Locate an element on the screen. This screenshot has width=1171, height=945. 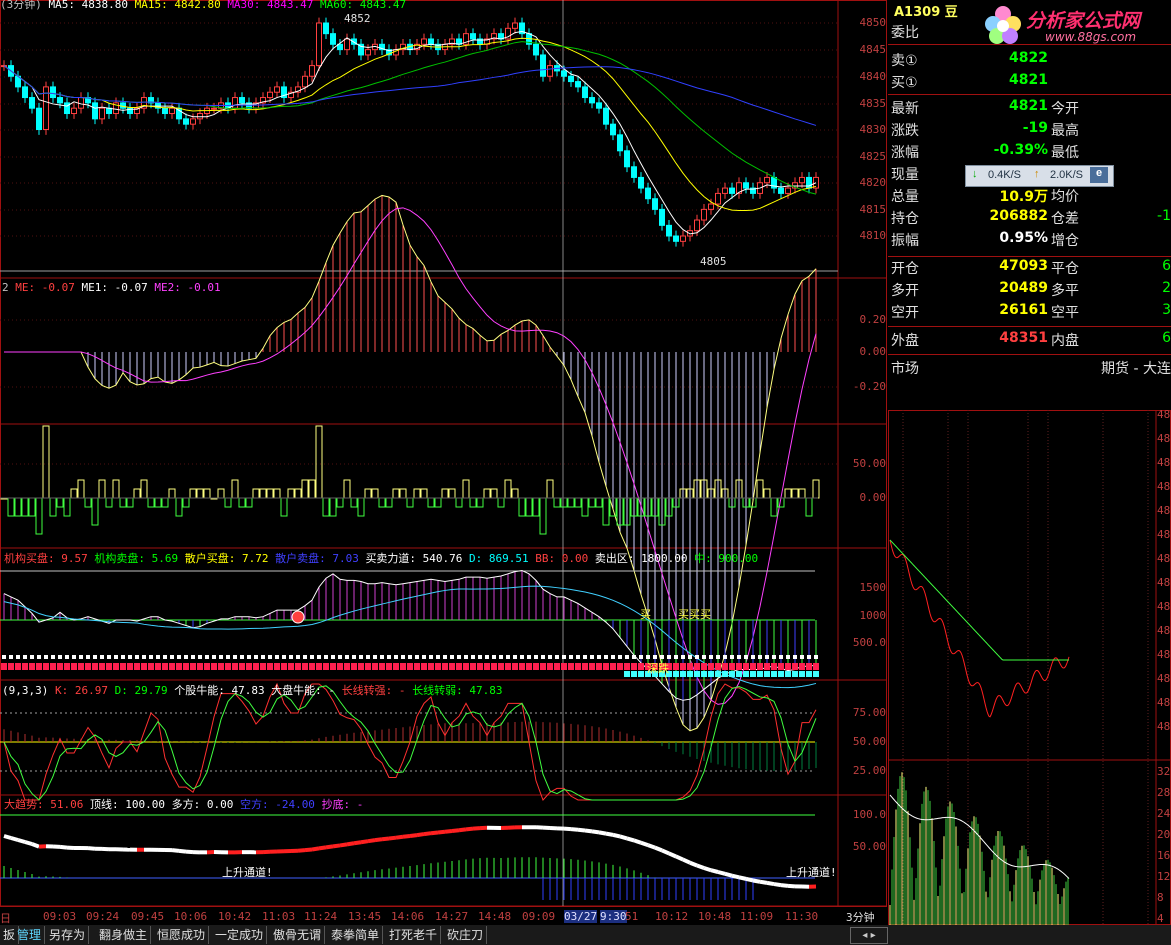
time-label: 9:30 is located at coordinates (613, 916).